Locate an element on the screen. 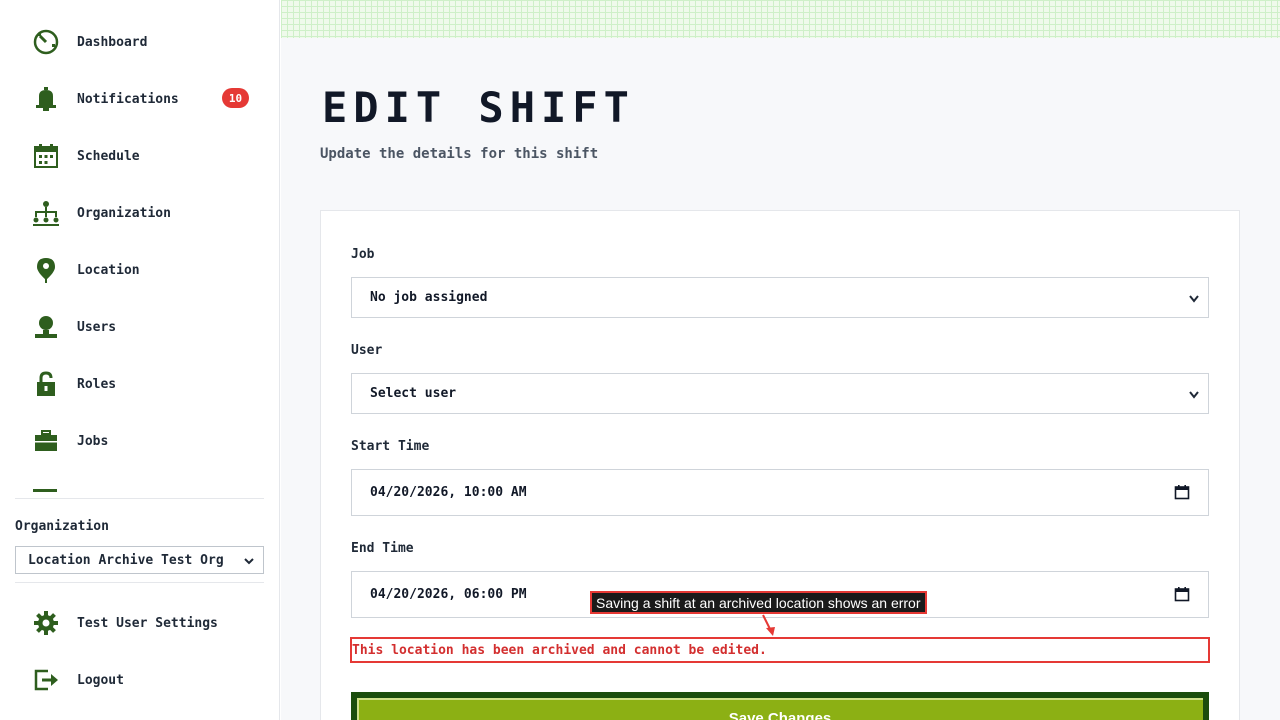 This screenshot has height=720, width=1280. dashboard-icon is located at coordinates (46, 42).